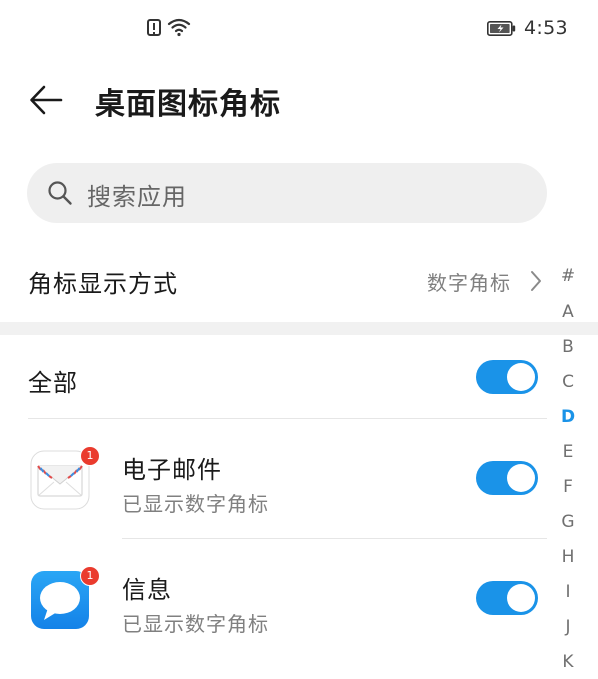  What do you see at coordinates (536, 281) in the screenshot?
I see `chevron-right-icon` at bounding box center [536, 281].